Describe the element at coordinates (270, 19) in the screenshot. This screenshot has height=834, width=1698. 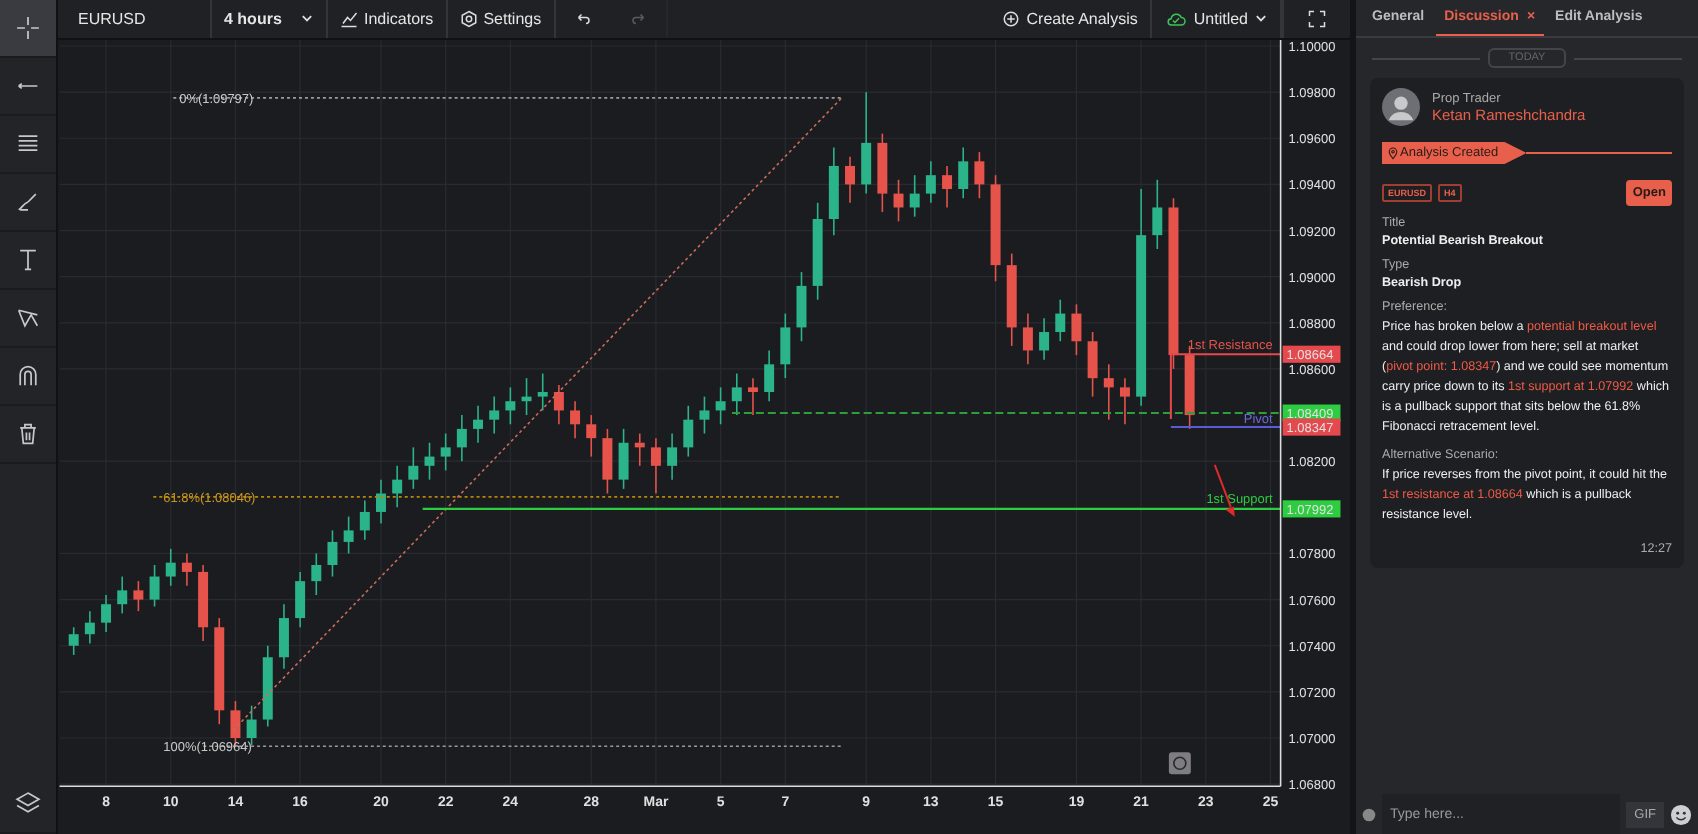
I see `timeframe-dropdown: 4 hours` at that location.